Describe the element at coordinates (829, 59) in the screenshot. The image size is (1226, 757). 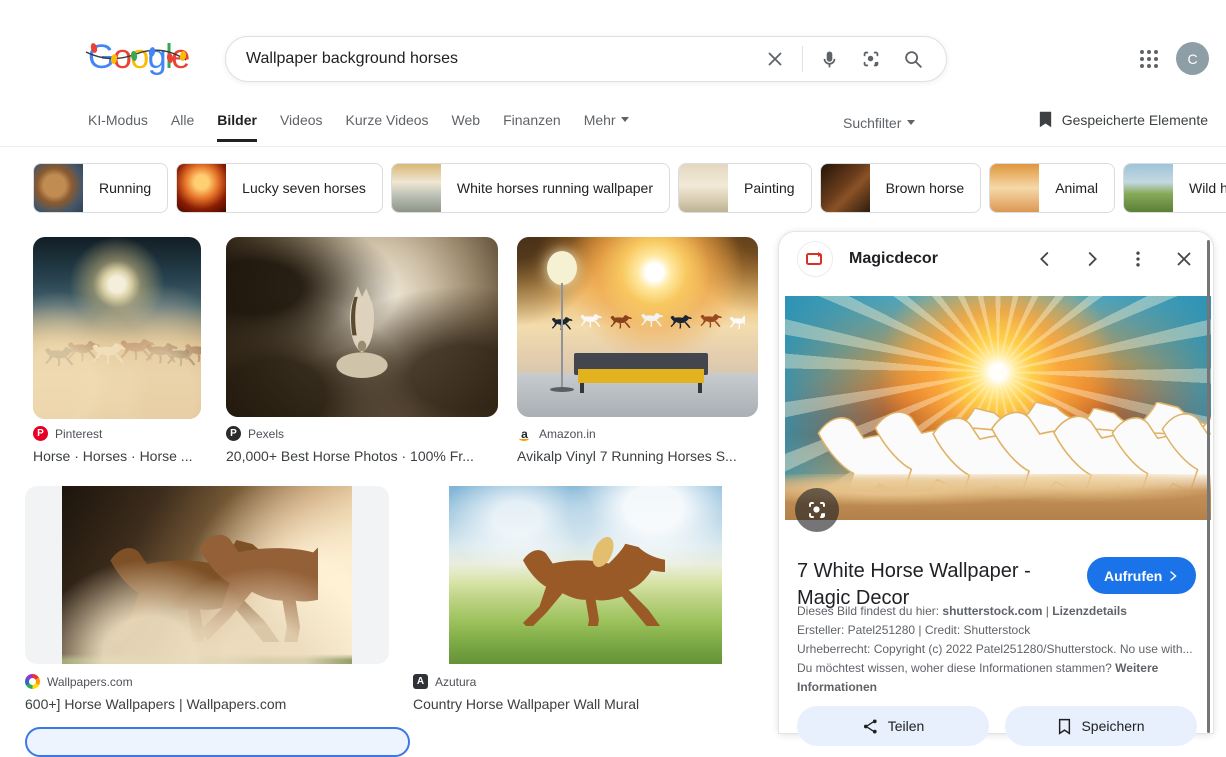
I see `voice-search-icon` at that location.